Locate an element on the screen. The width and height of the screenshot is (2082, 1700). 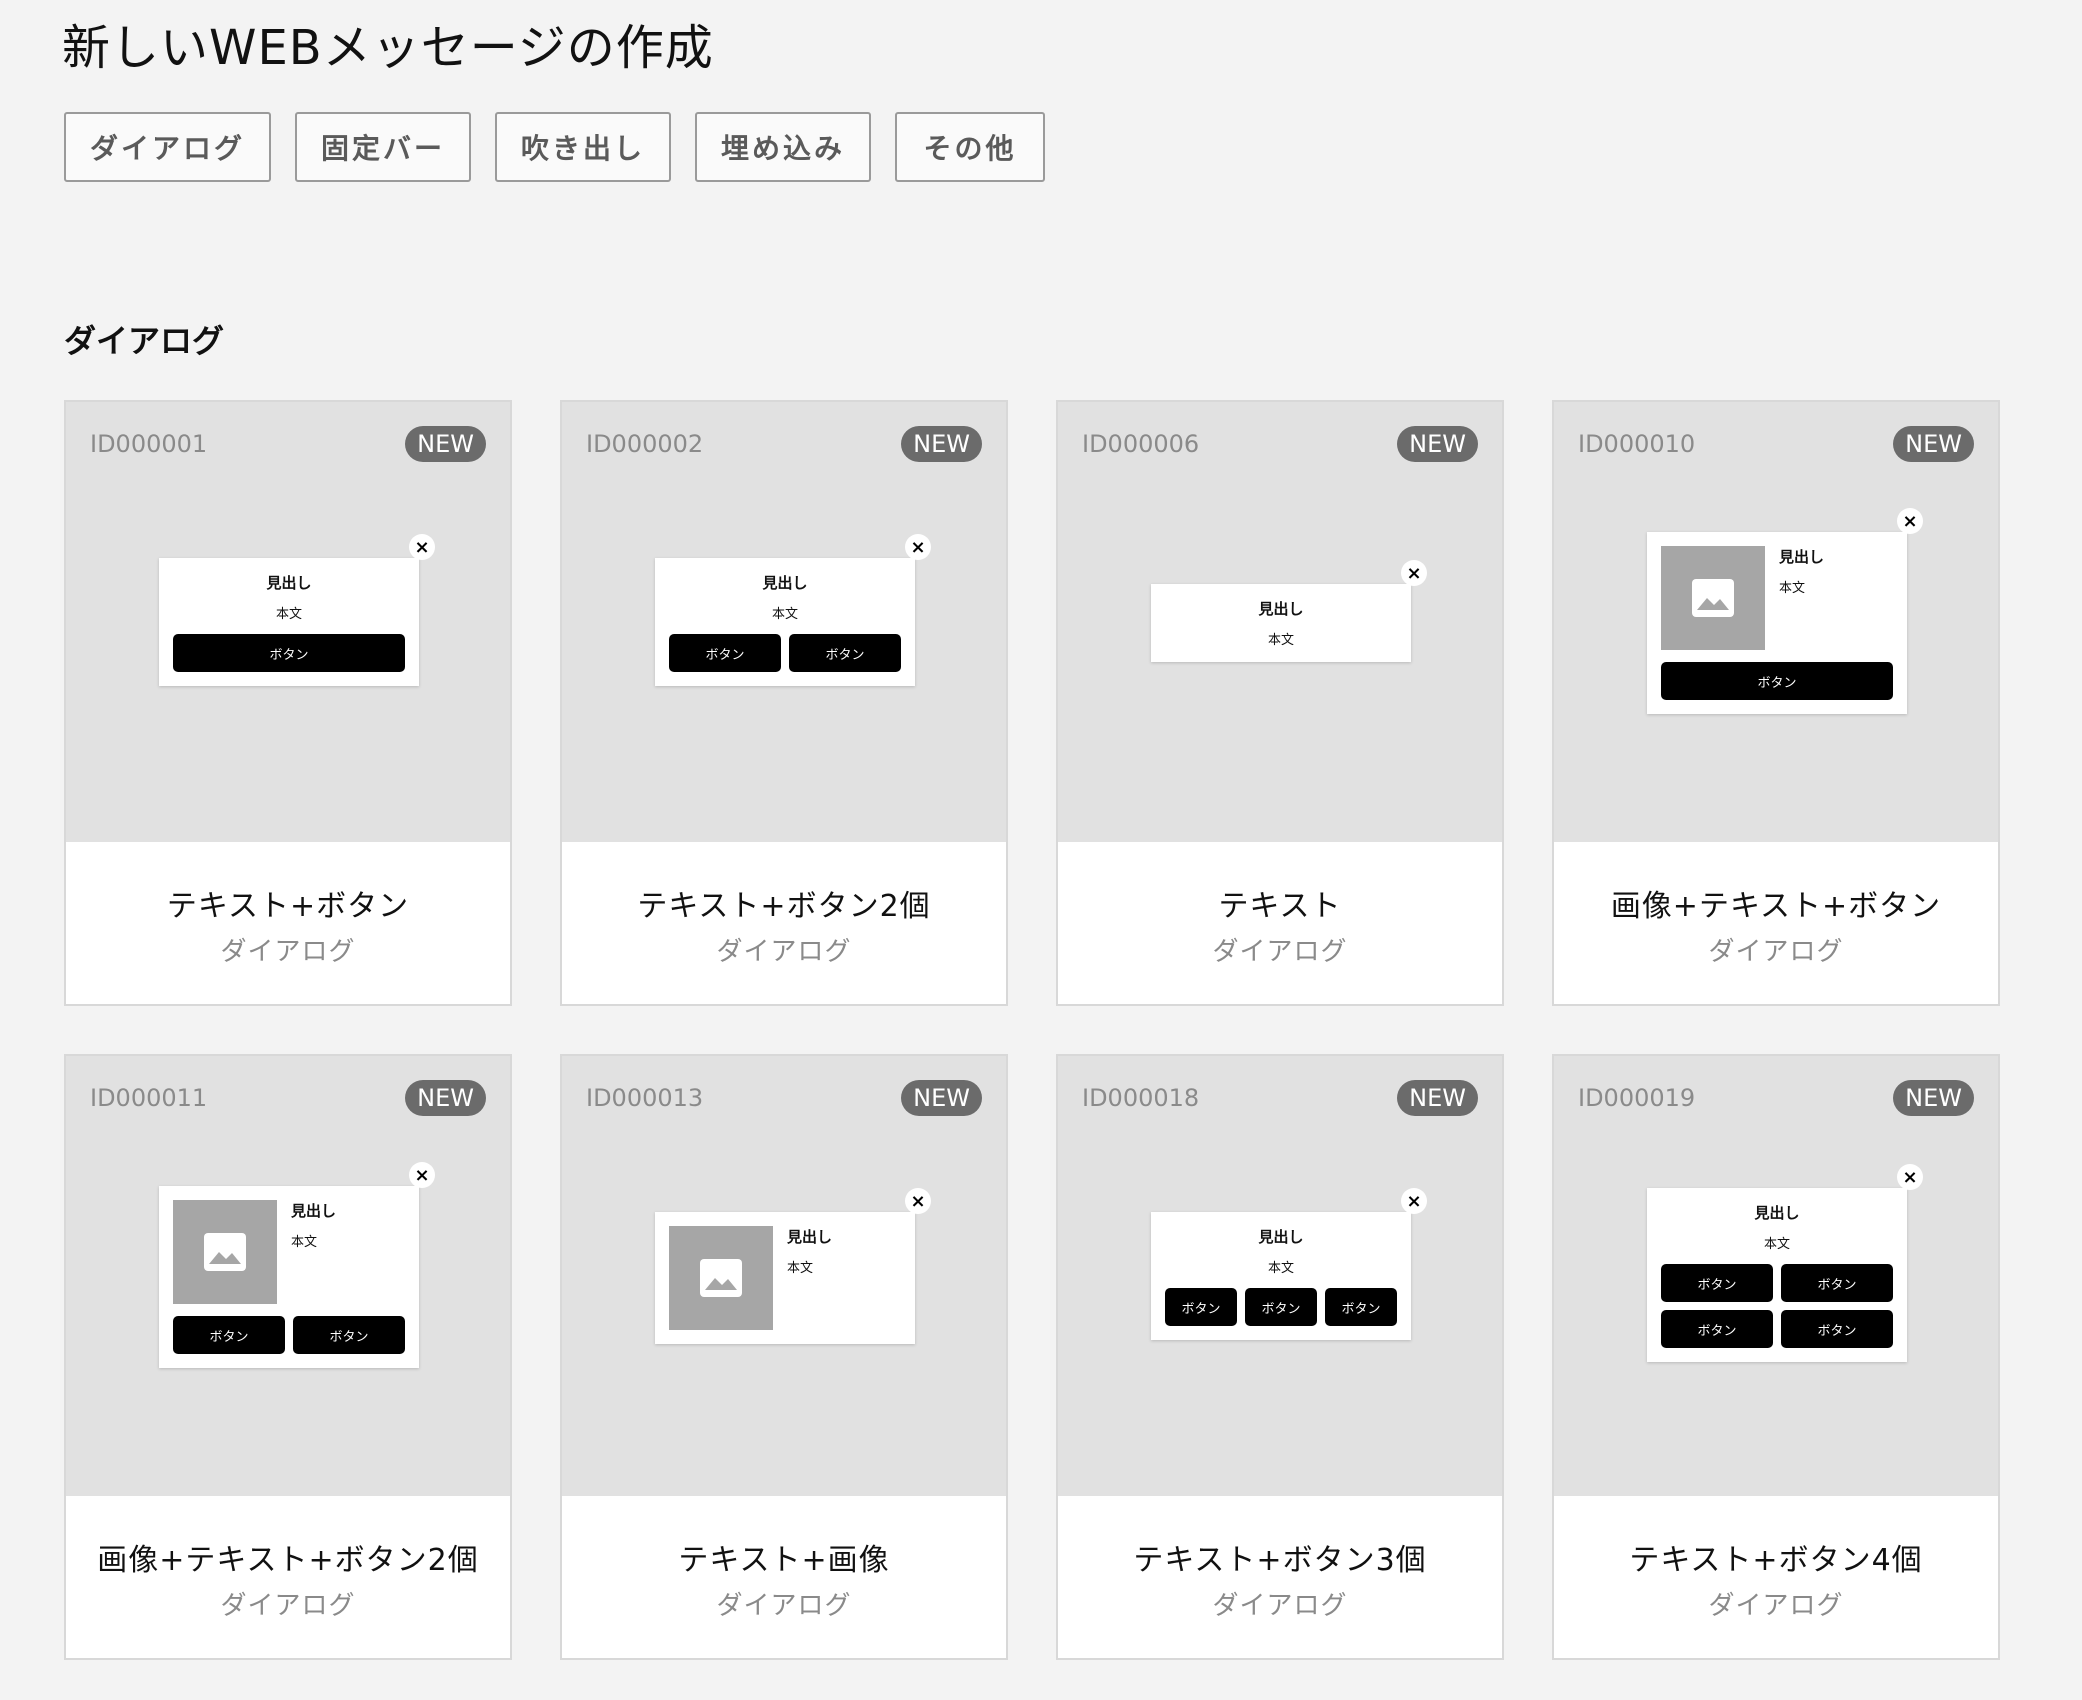
template-card: ID000001 NEW × 見出し 本文 ボタン テキスト+ボタン ダイアログ is located at coordinates (288, 703).